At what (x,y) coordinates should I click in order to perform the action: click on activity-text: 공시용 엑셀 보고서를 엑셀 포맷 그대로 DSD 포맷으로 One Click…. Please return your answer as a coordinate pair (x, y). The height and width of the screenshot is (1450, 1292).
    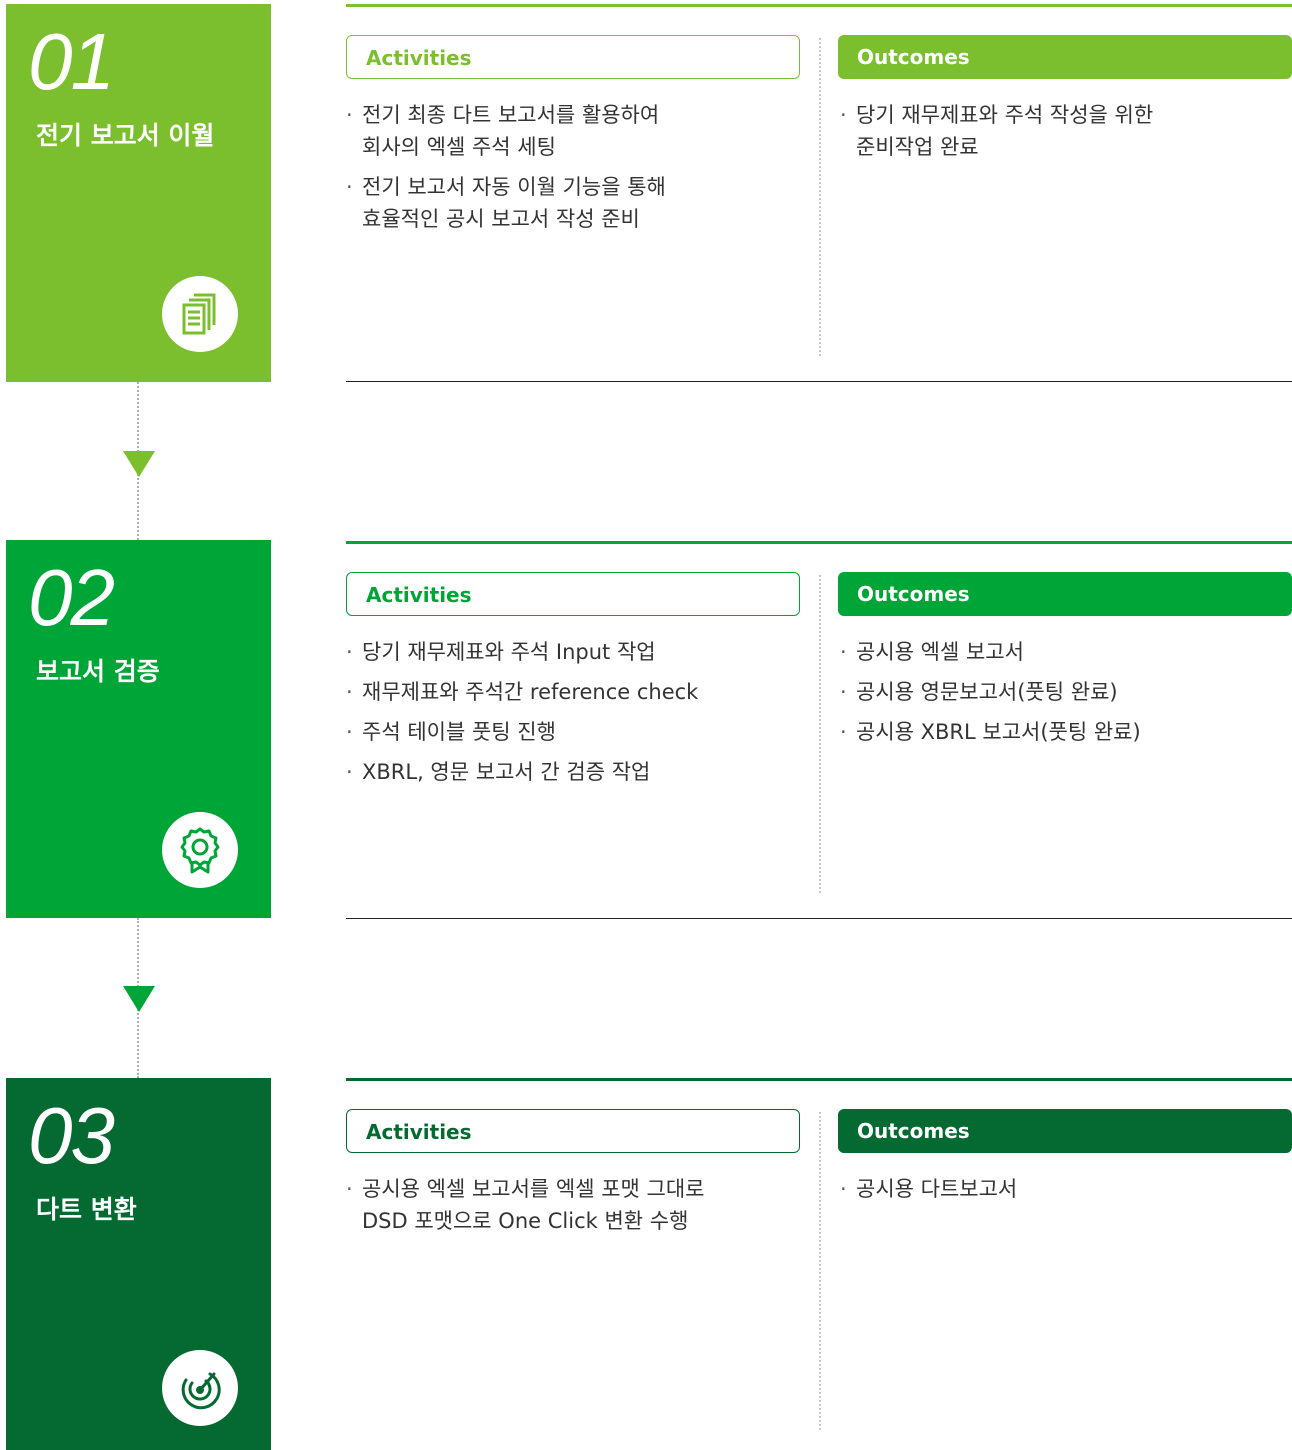
    Looking at the image, I should click on (533, 1205).